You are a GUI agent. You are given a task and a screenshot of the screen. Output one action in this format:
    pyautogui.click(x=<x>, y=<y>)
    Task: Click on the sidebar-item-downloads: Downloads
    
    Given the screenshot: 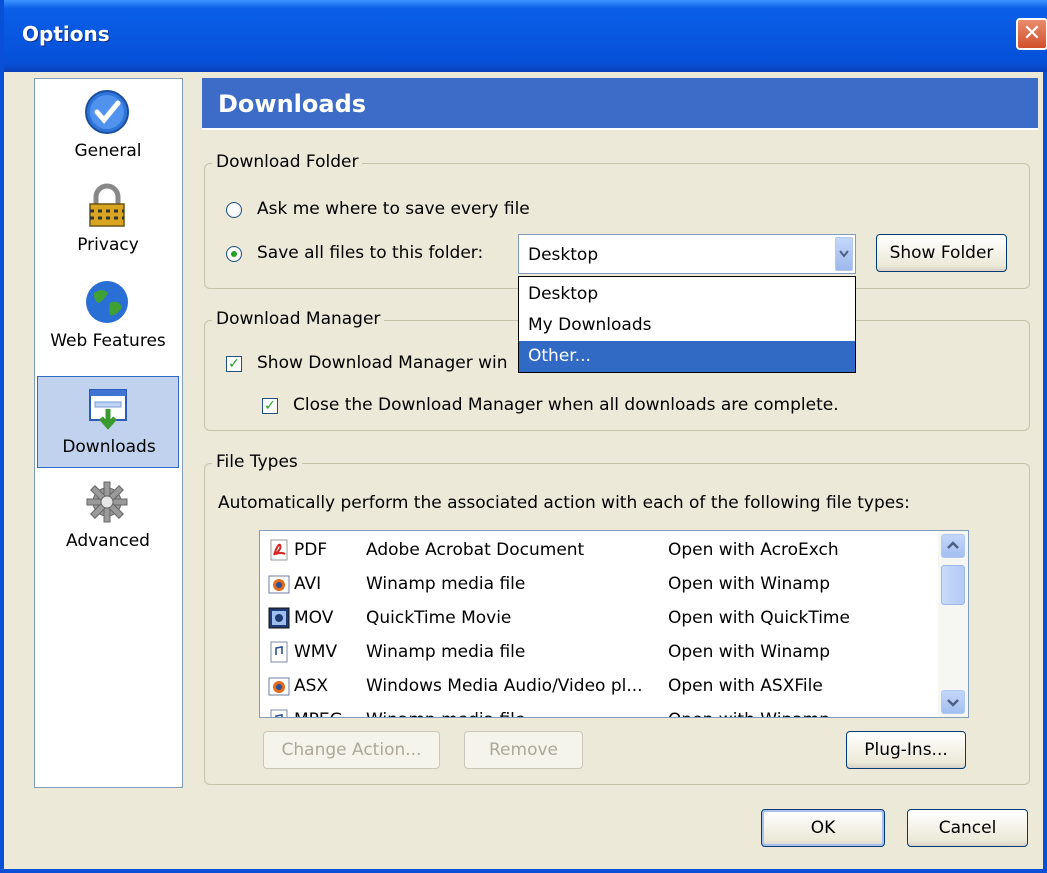 What is the action you would take?
    pyautogui.click(x=108, y=422)
    